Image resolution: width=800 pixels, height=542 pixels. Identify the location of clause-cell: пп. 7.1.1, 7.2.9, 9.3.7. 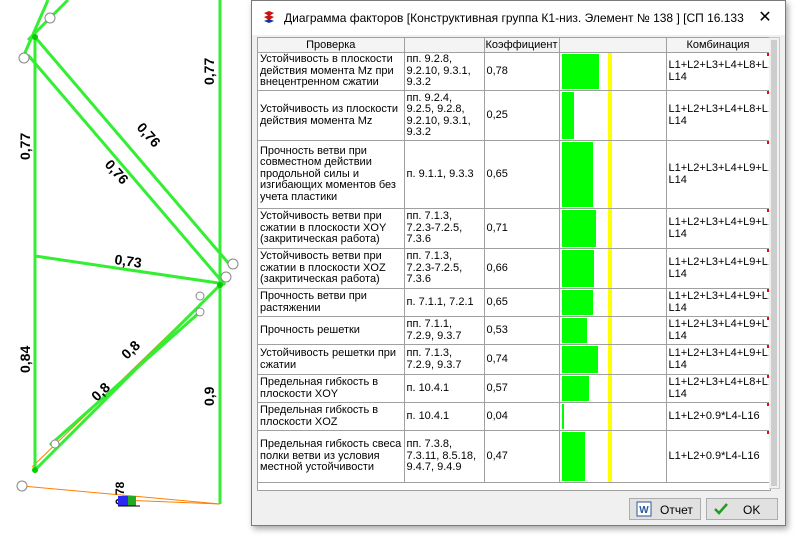
(444, 330).